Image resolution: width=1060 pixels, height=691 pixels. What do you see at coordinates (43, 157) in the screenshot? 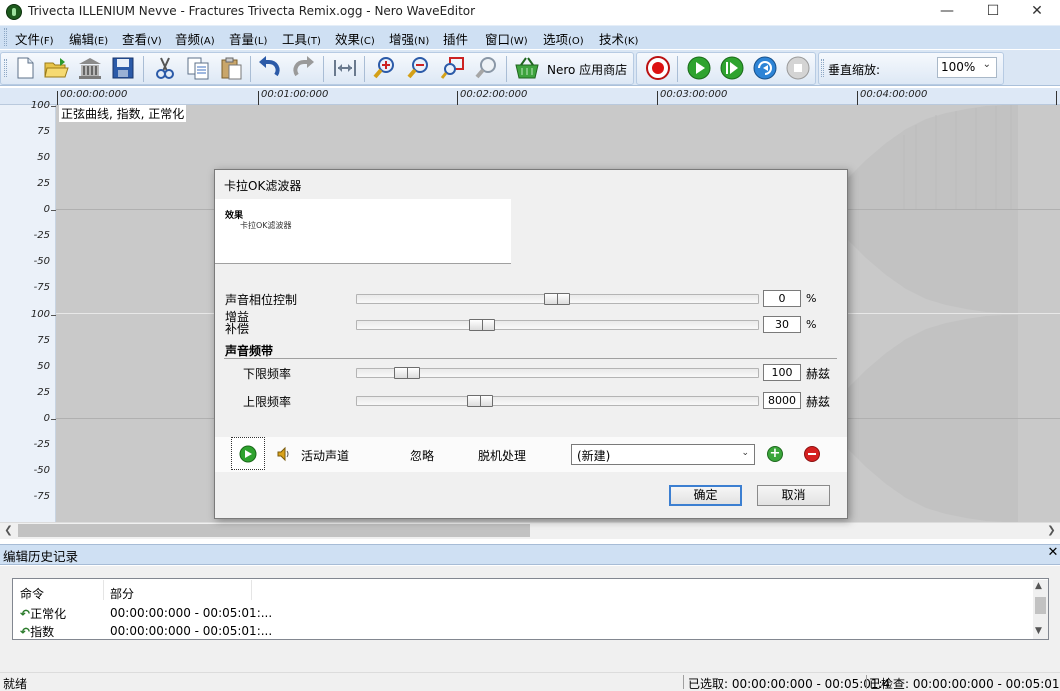
I see `y-axis-label: 50` at bounding box center [43, 157].